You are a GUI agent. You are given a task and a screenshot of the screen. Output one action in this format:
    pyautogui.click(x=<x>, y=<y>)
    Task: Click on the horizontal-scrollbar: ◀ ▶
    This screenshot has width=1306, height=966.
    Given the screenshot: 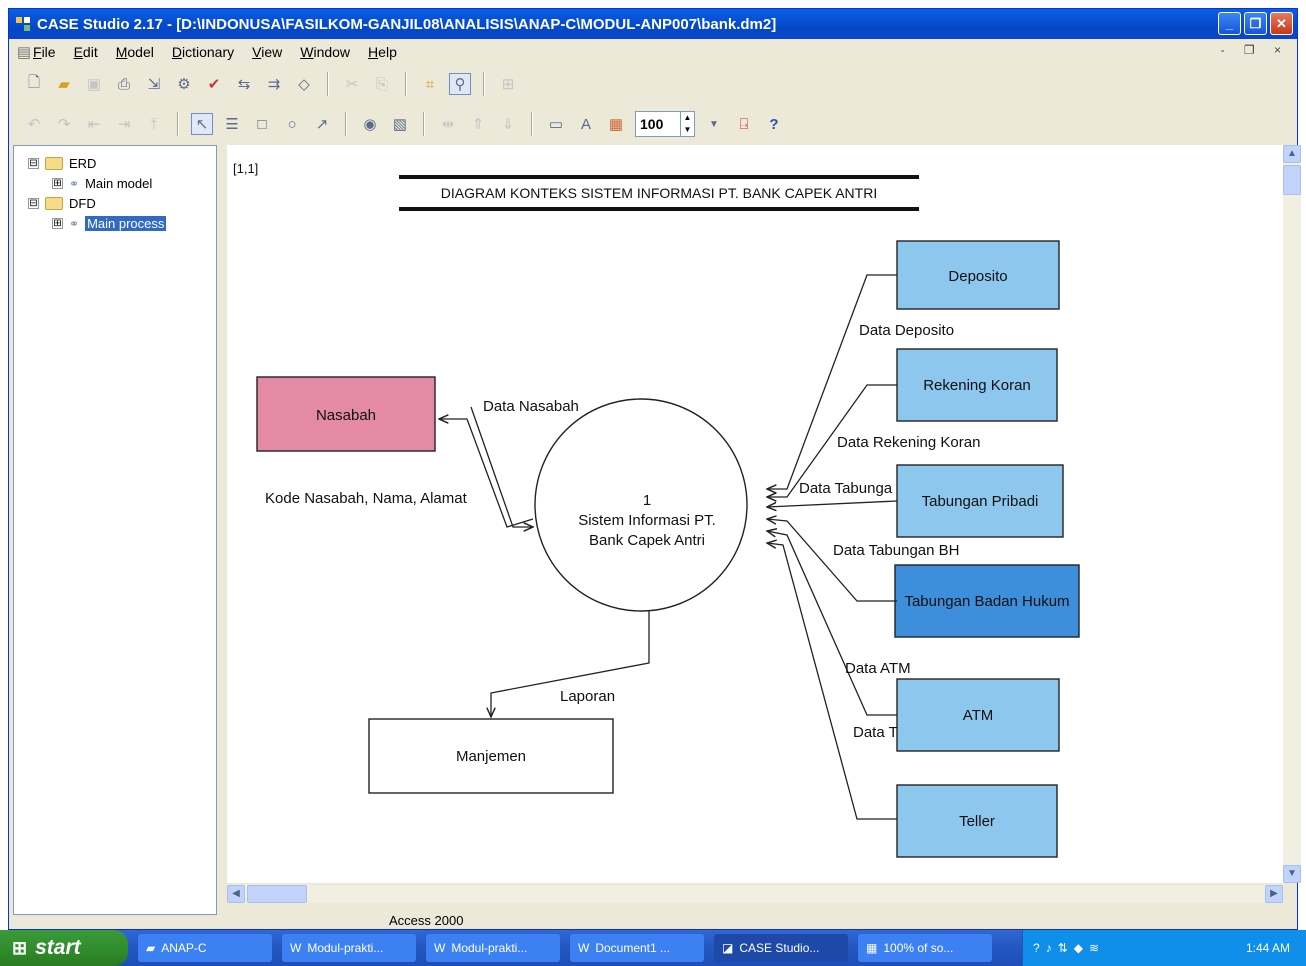 What is the action you would take?
    pyautogui.click(x=755, y=894)
    